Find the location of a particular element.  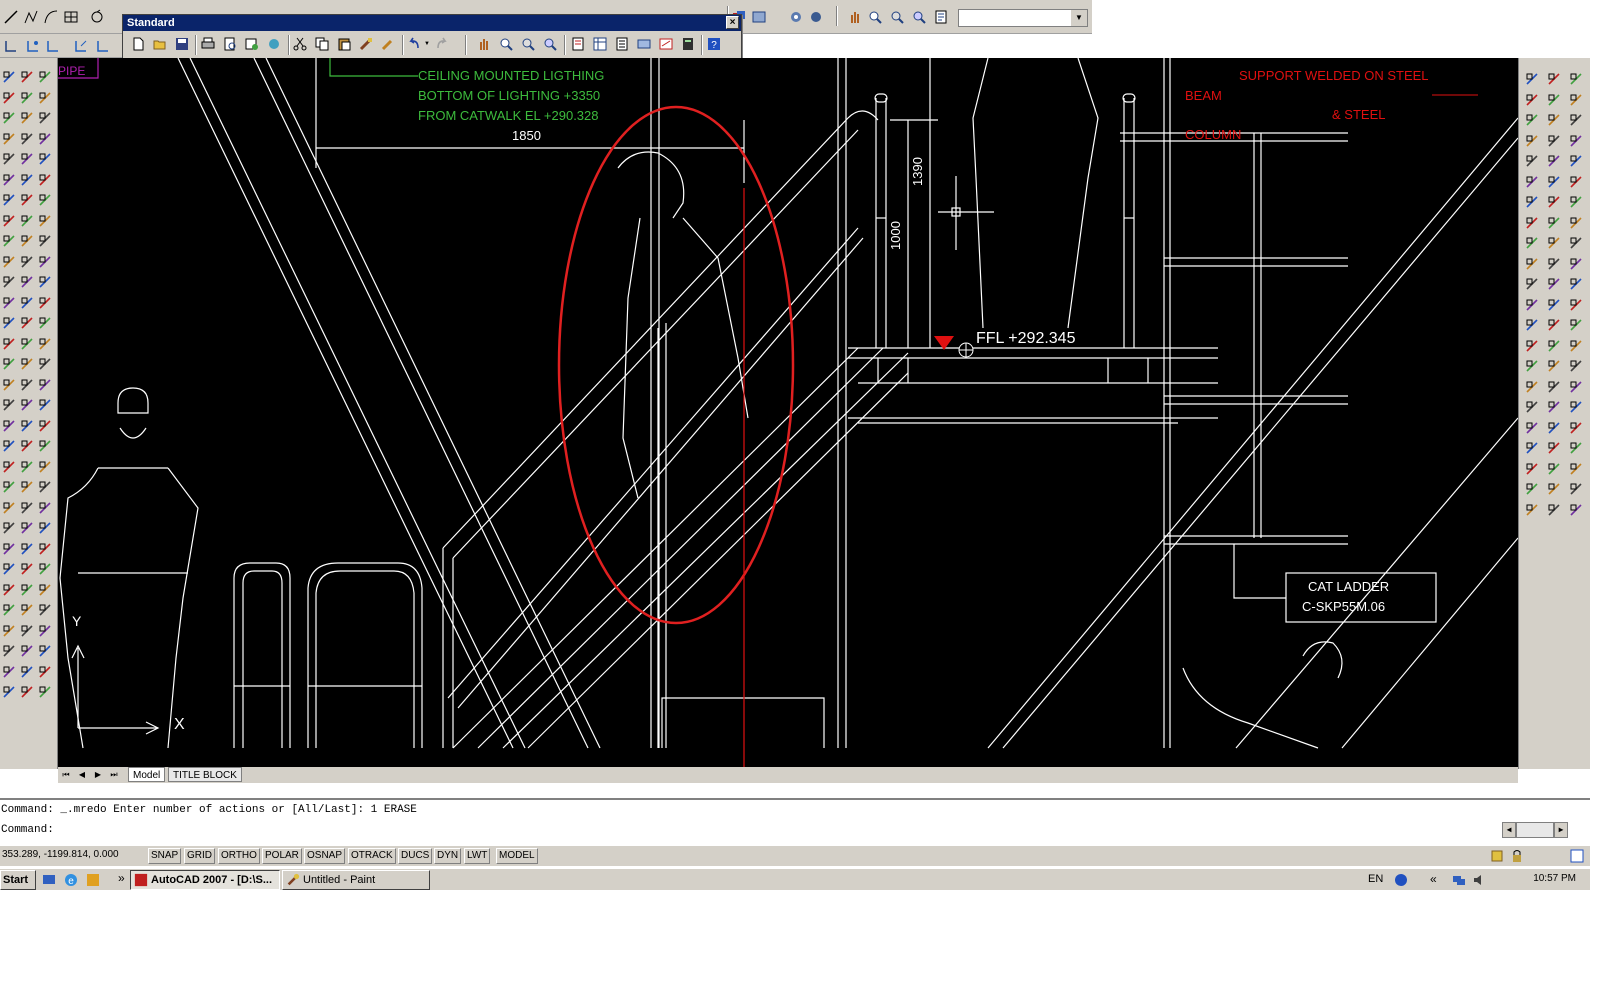

snap-toggle: SNAP is located at coordinates (165, 856).